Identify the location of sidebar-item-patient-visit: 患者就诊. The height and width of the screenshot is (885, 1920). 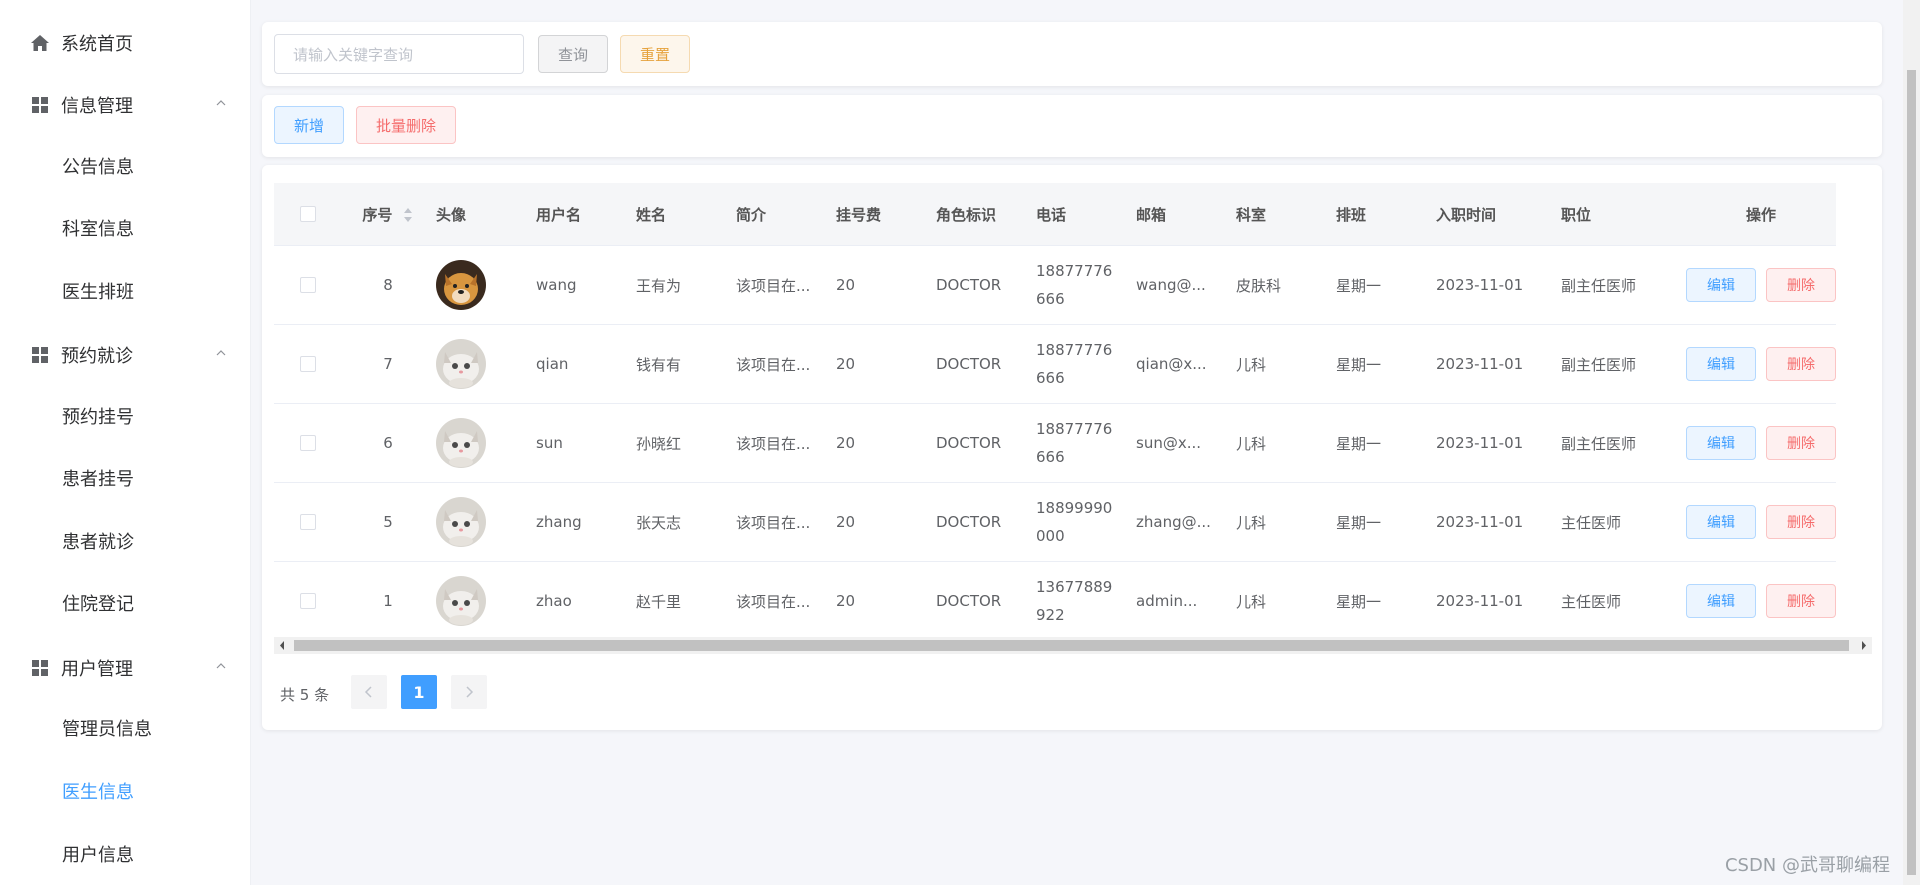
(125, 541).